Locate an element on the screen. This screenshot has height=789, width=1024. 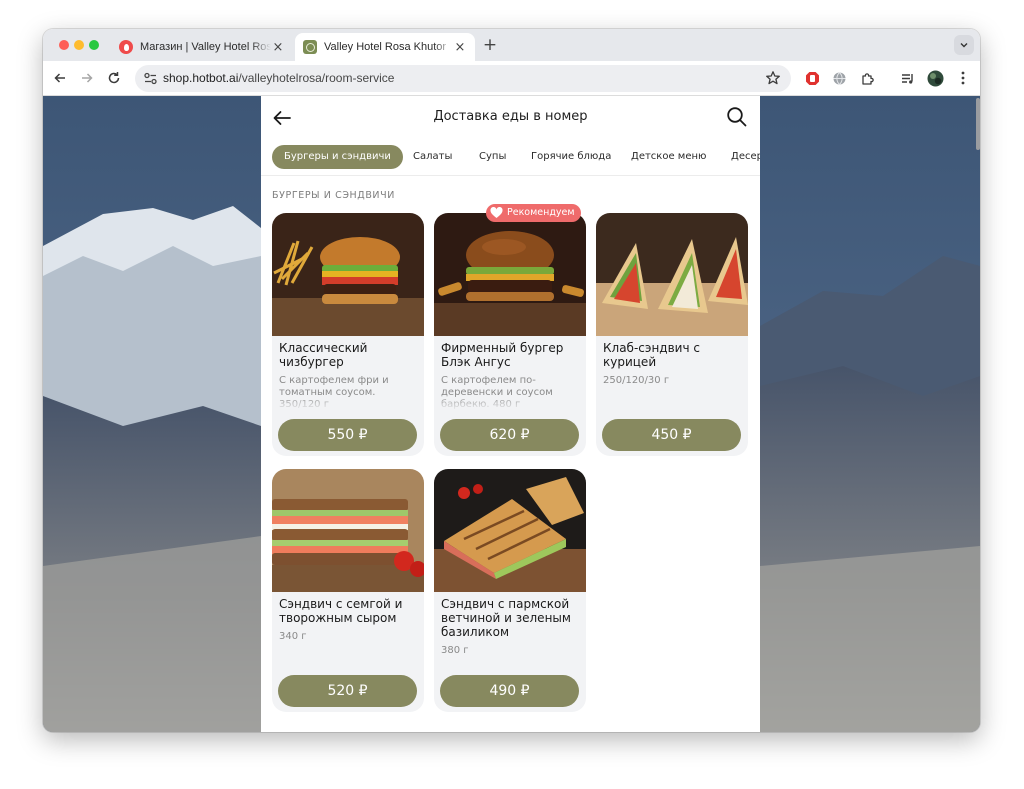
add-to-cart-button: 490 ₽ is located at coordinates (509, 691).